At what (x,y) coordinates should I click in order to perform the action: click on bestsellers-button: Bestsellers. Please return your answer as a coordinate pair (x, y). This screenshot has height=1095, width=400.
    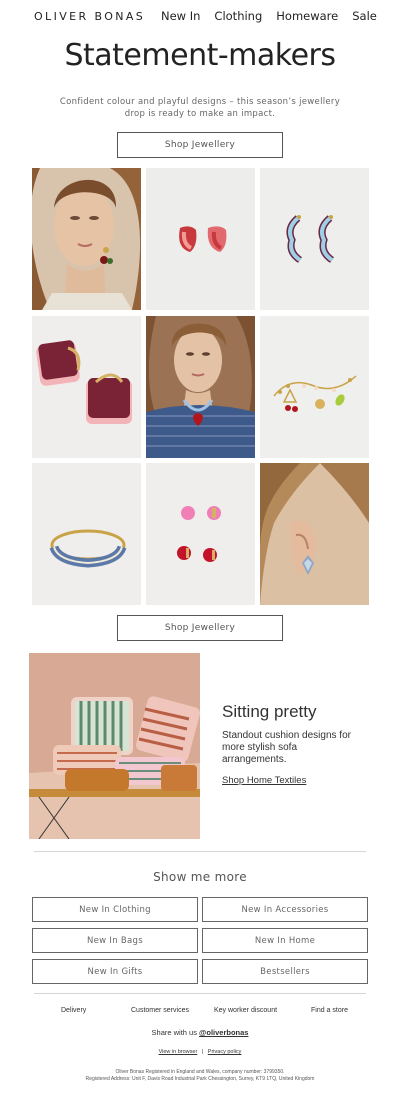
    Looking at the image, I should click on (285, 971).